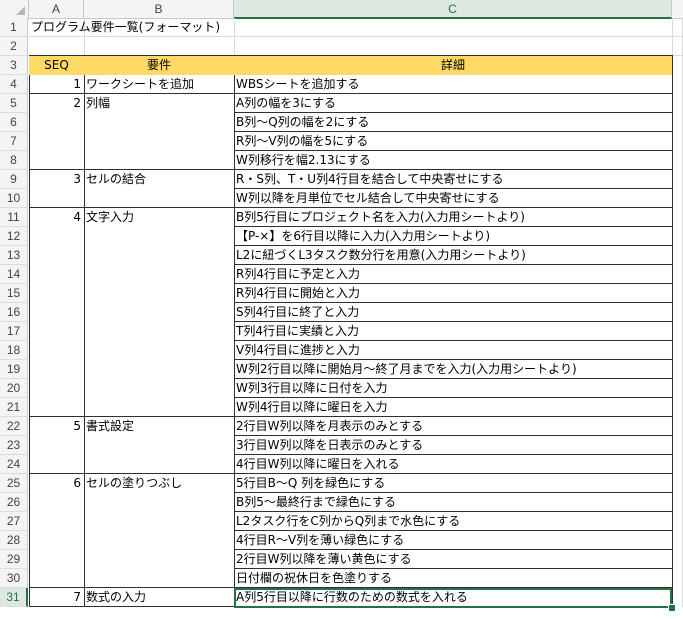 This screenshot has height=619, width=683. Describe the element at coordinates (453, 426) in the screenshot. I see `cell-detail: 2行目W列以降を月表示のみとする` at that location.